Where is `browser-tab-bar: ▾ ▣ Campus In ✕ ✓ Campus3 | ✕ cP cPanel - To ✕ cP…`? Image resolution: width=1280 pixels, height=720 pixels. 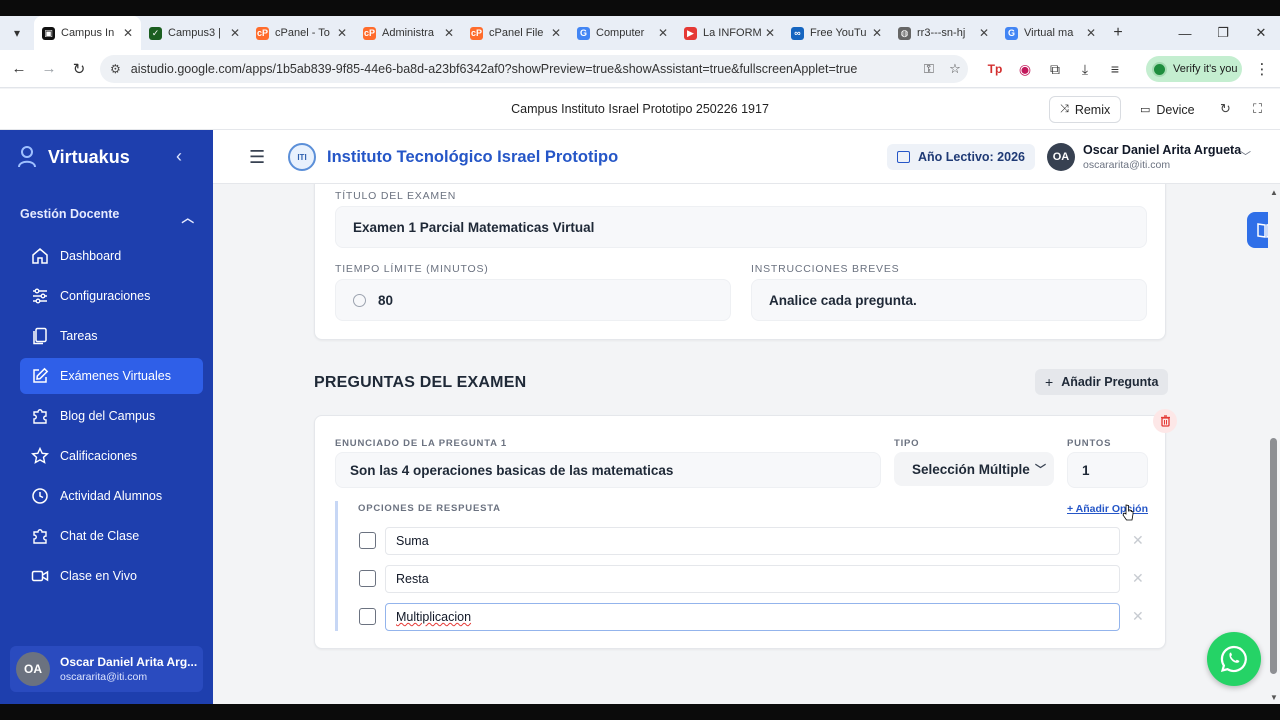 browser-tab-bar: ▾ ▣ Campus In ✕ ✓ Campus3 | ✕ cP cPanel - To ✕ cP… is located at coordinates (640, 33).